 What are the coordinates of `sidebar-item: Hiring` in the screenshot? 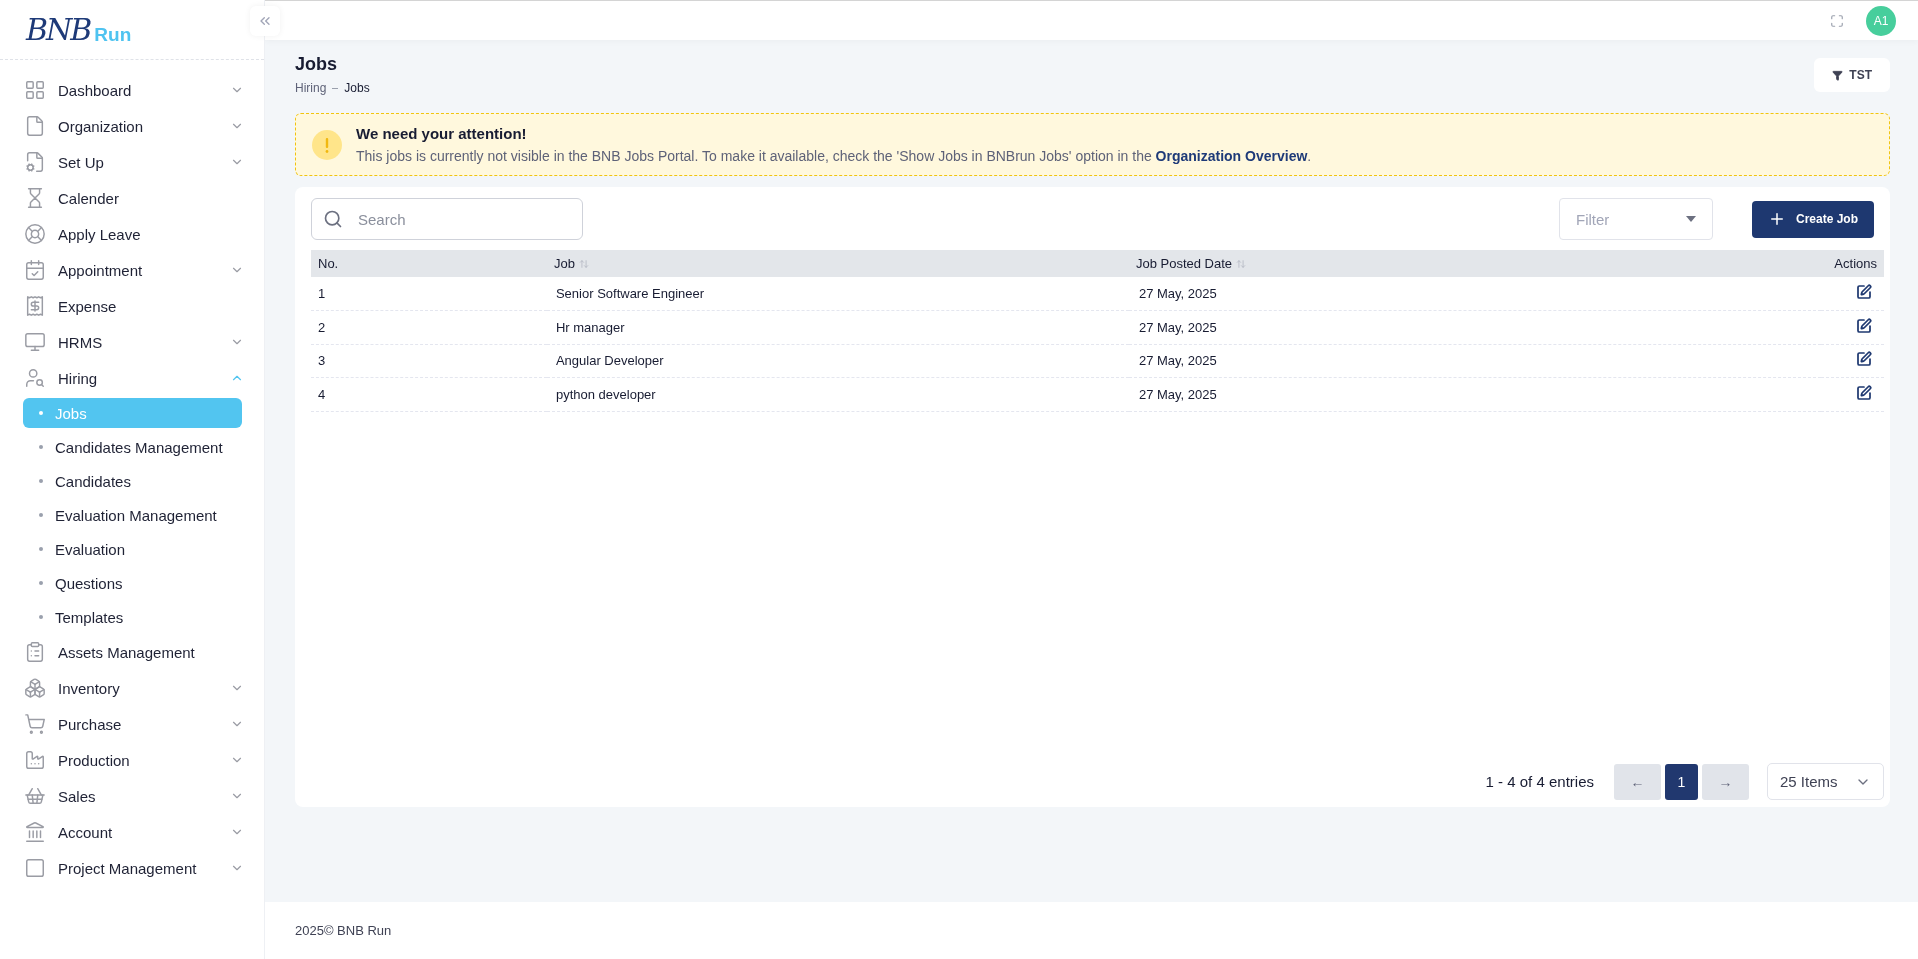 It's located at (132, 378).